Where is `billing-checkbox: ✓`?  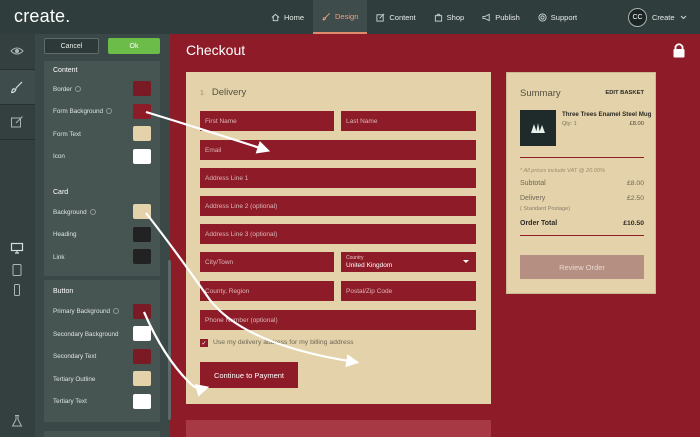 billing-checkbox: ✓ is located at coordinates (204, 343).